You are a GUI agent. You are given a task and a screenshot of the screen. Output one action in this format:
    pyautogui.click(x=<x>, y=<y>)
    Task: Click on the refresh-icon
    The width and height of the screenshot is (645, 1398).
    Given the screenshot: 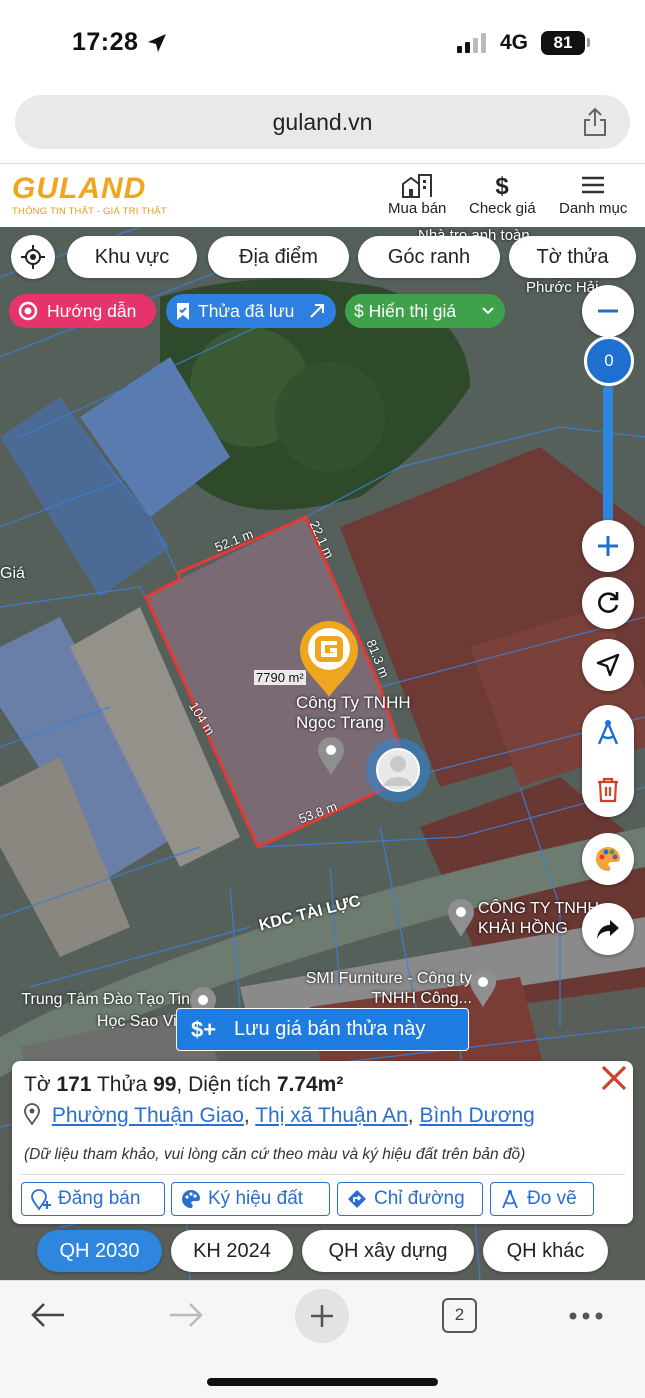 What is the action you would take?
    pyautogui.click(x=608, y=602)
    